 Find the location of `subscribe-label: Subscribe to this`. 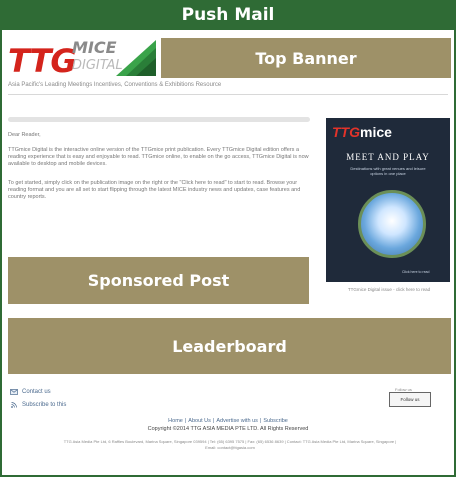

subscribe-label: Subscribe to this is located at coordinates (44, 405).